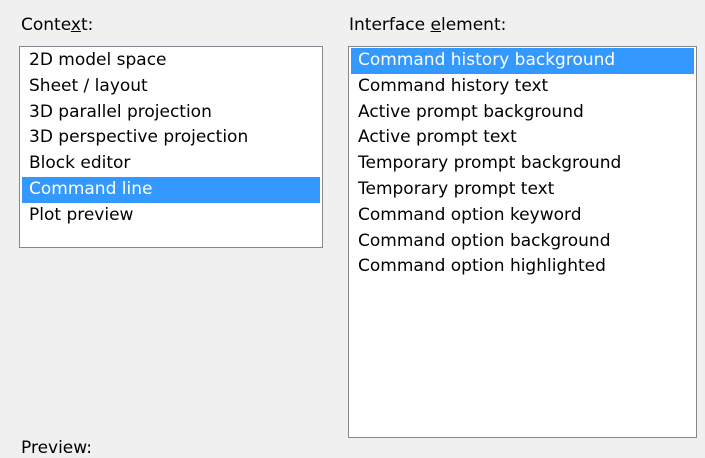  I want to click on interface-element-list-item: Temporary prompt background, so click(522, 164).